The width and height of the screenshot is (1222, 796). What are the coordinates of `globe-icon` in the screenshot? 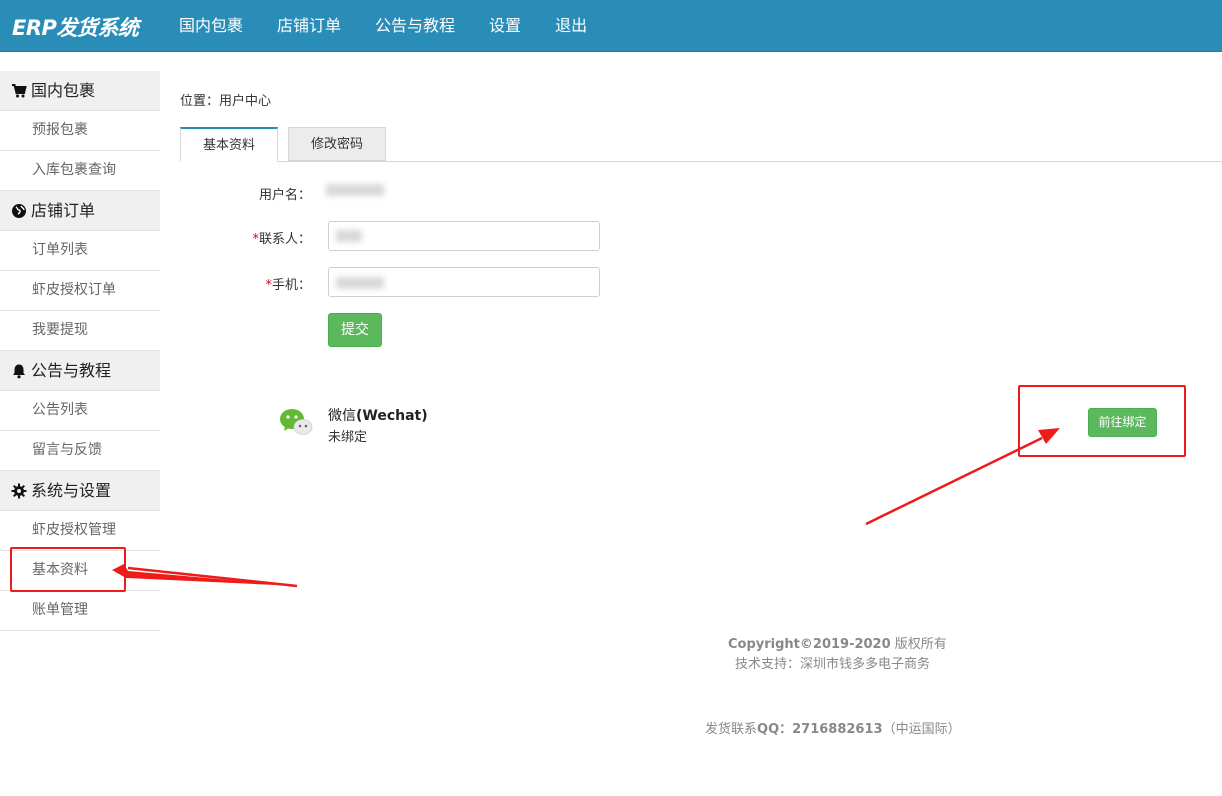 It's located at (19, 211).